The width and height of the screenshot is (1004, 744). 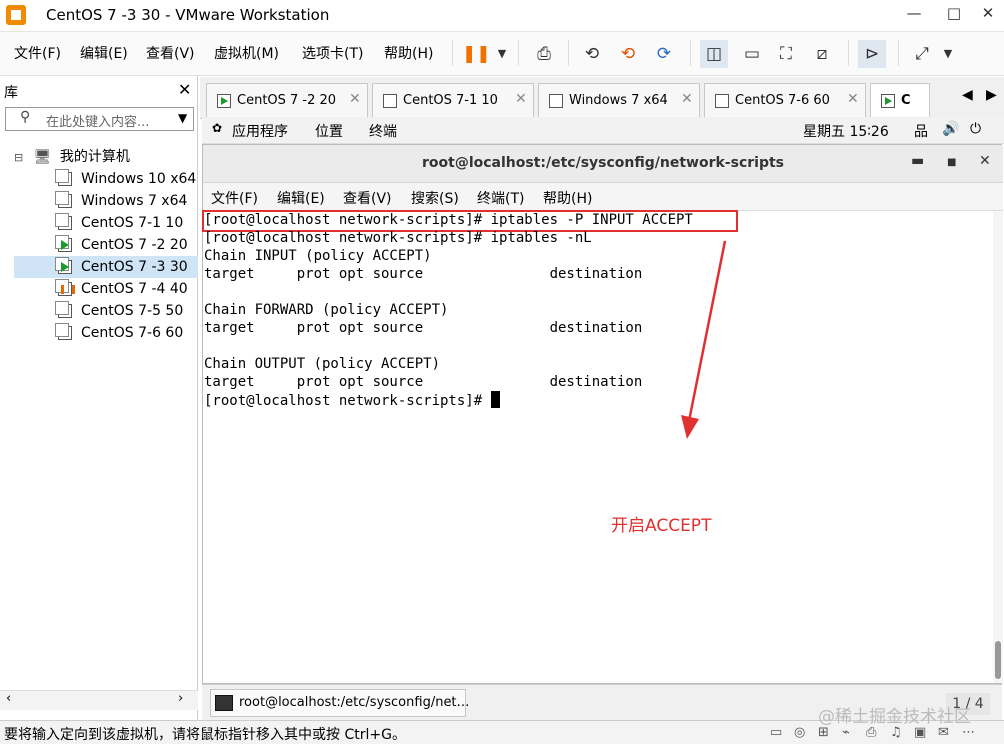 I want to click on tab-windows-7: Windows 7 x64 ✕, so click(x=619, y=100).